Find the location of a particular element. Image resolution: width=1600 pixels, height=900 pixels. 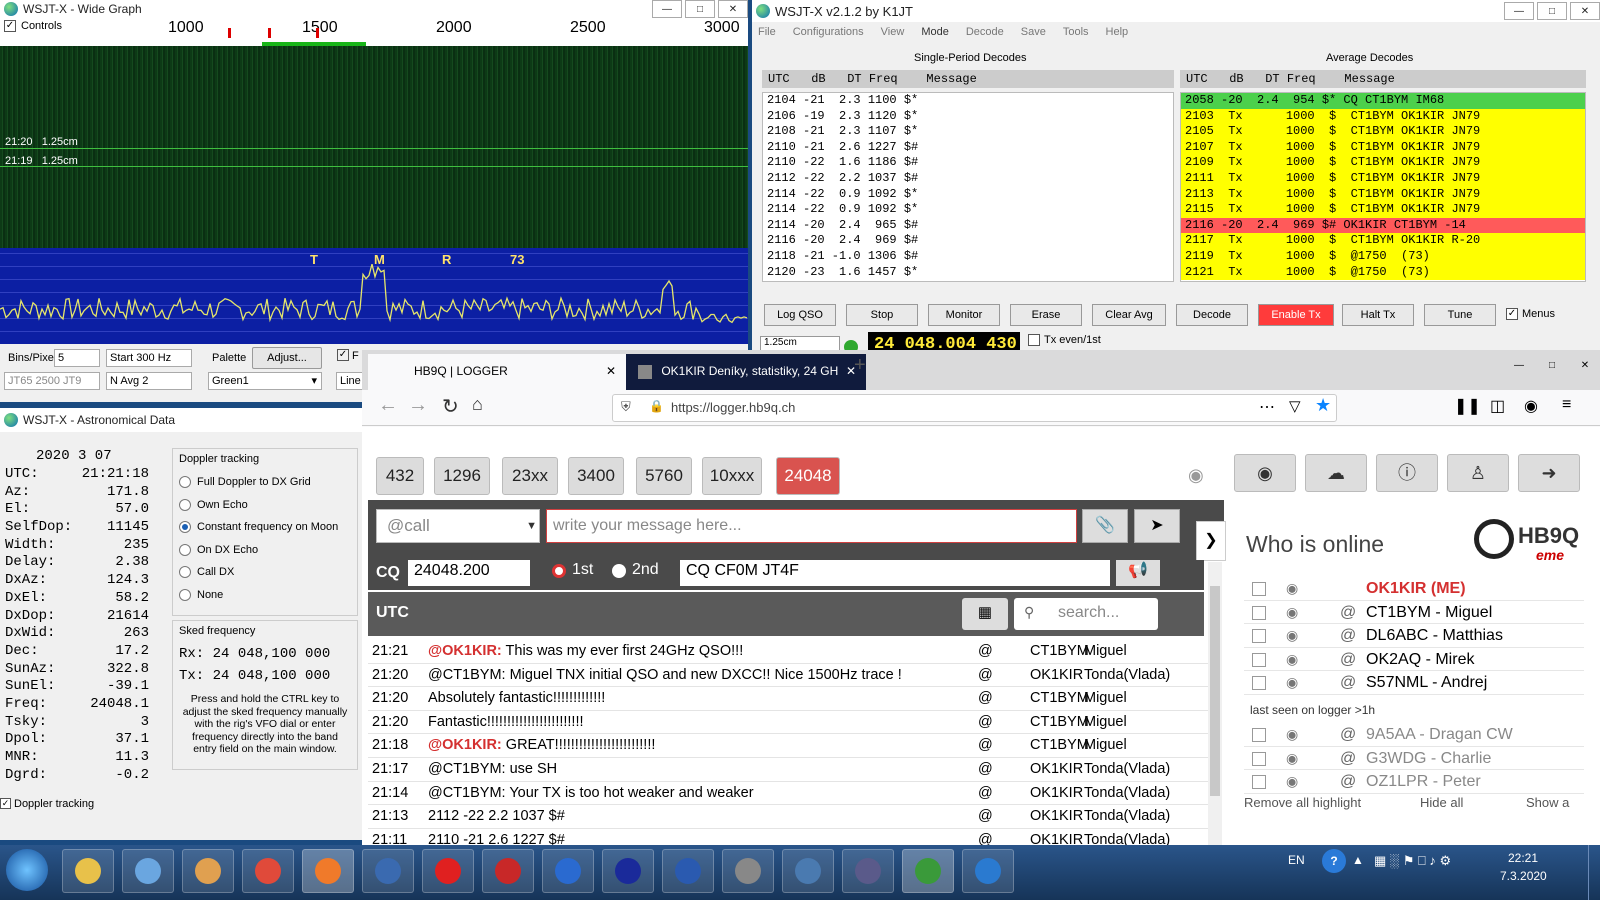

tools-icon is located at coordinates (748, 871).